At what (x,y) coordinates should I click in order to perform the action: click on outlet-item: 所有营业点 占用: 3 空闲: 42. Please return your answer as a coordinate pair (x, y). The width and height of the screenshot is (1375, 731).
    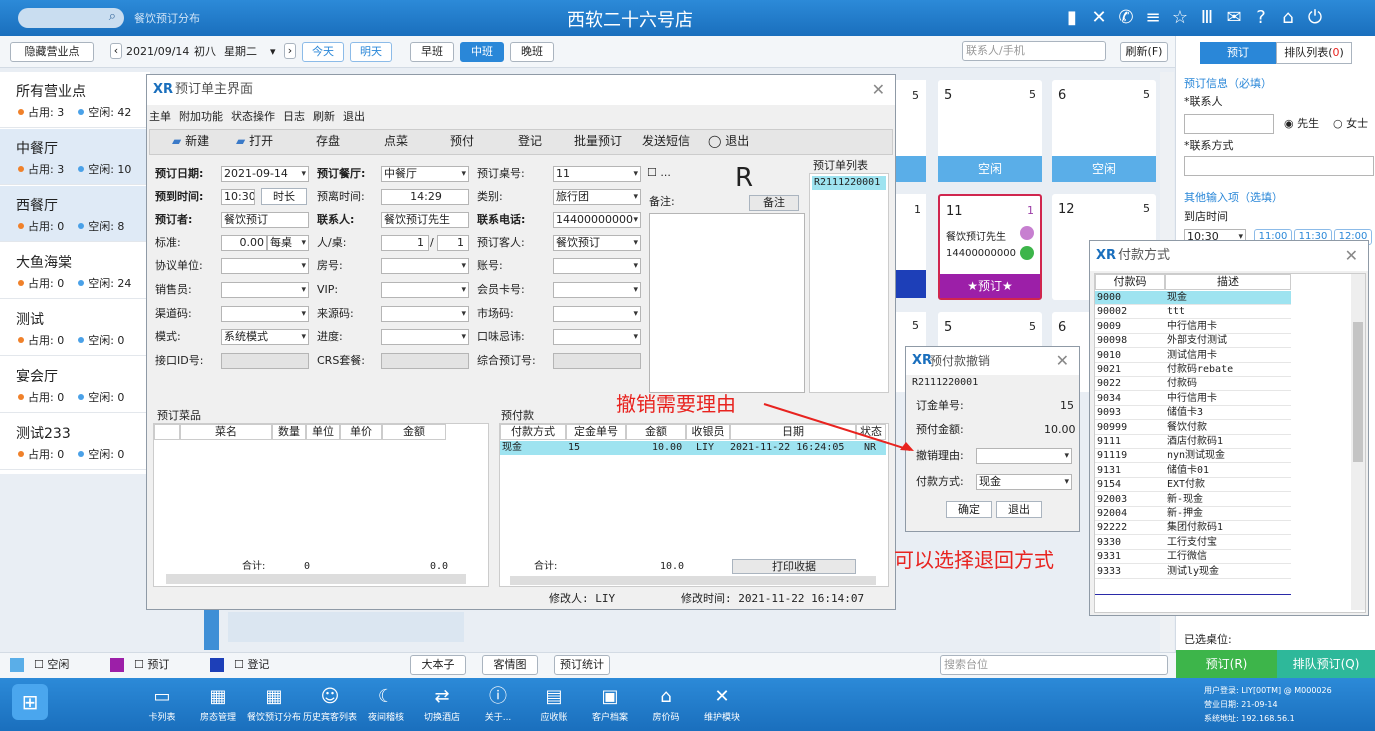
    Looking at the image, I should click on (75, 100).